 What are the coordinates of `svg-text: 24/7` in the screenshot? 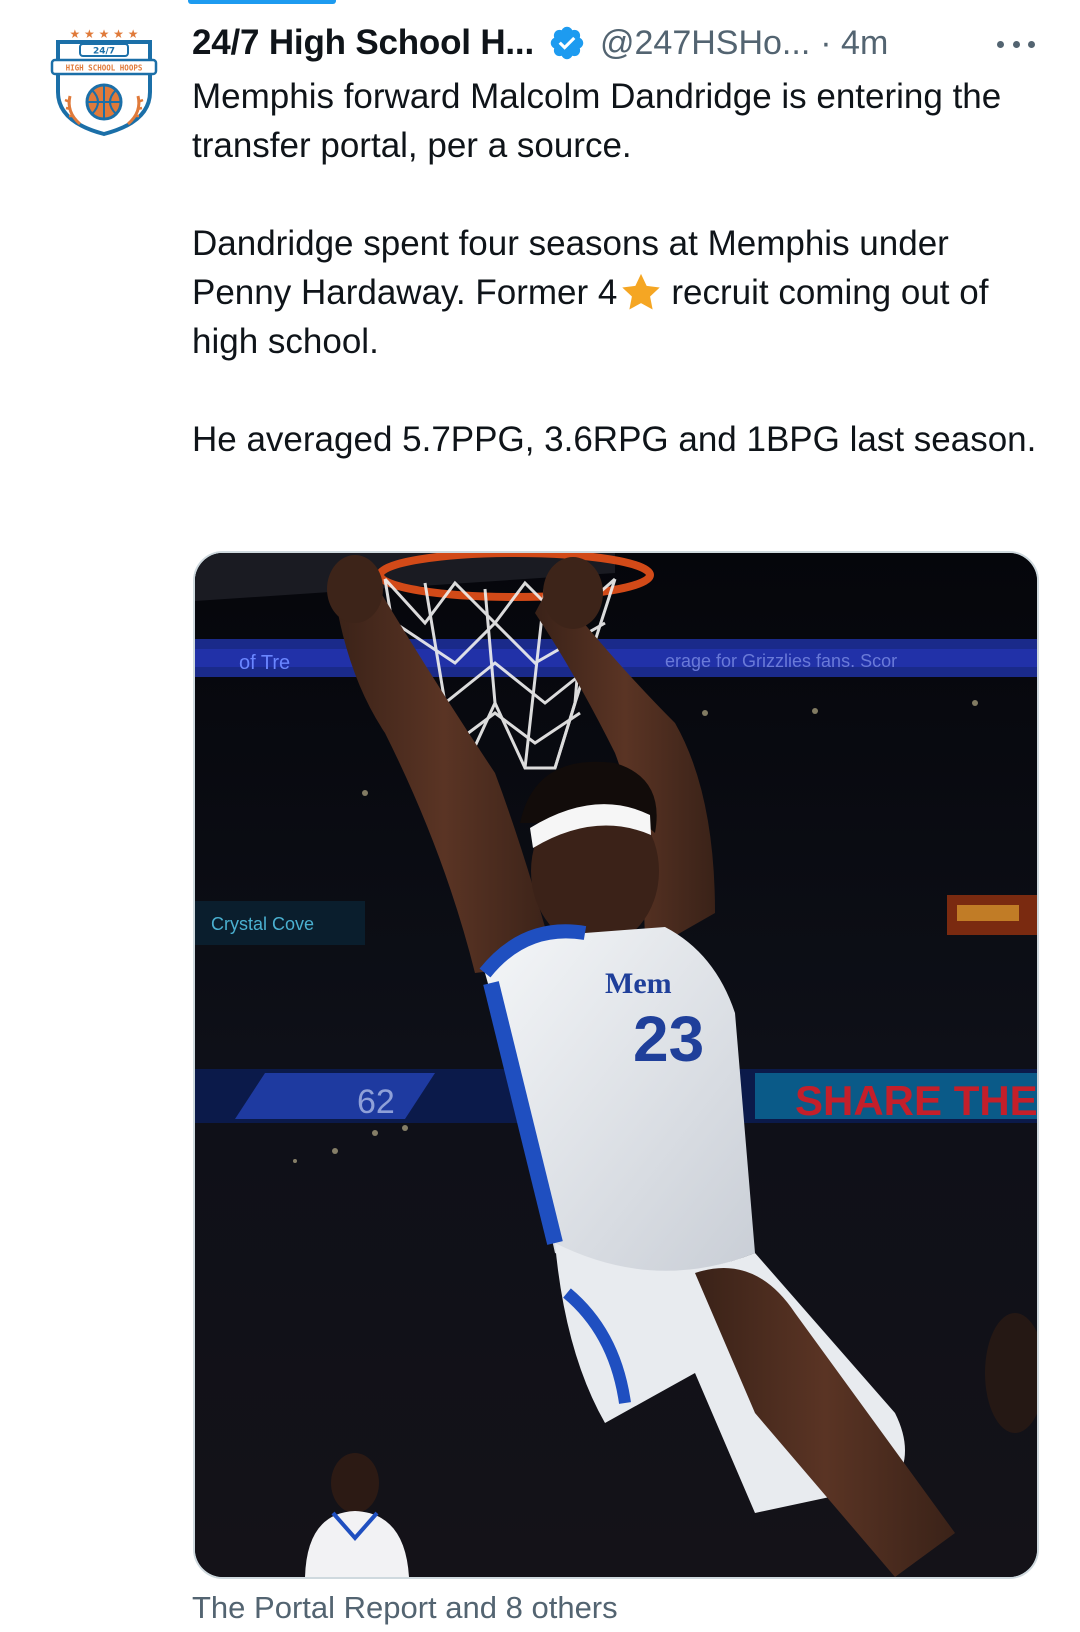 It's located at (104, 52).